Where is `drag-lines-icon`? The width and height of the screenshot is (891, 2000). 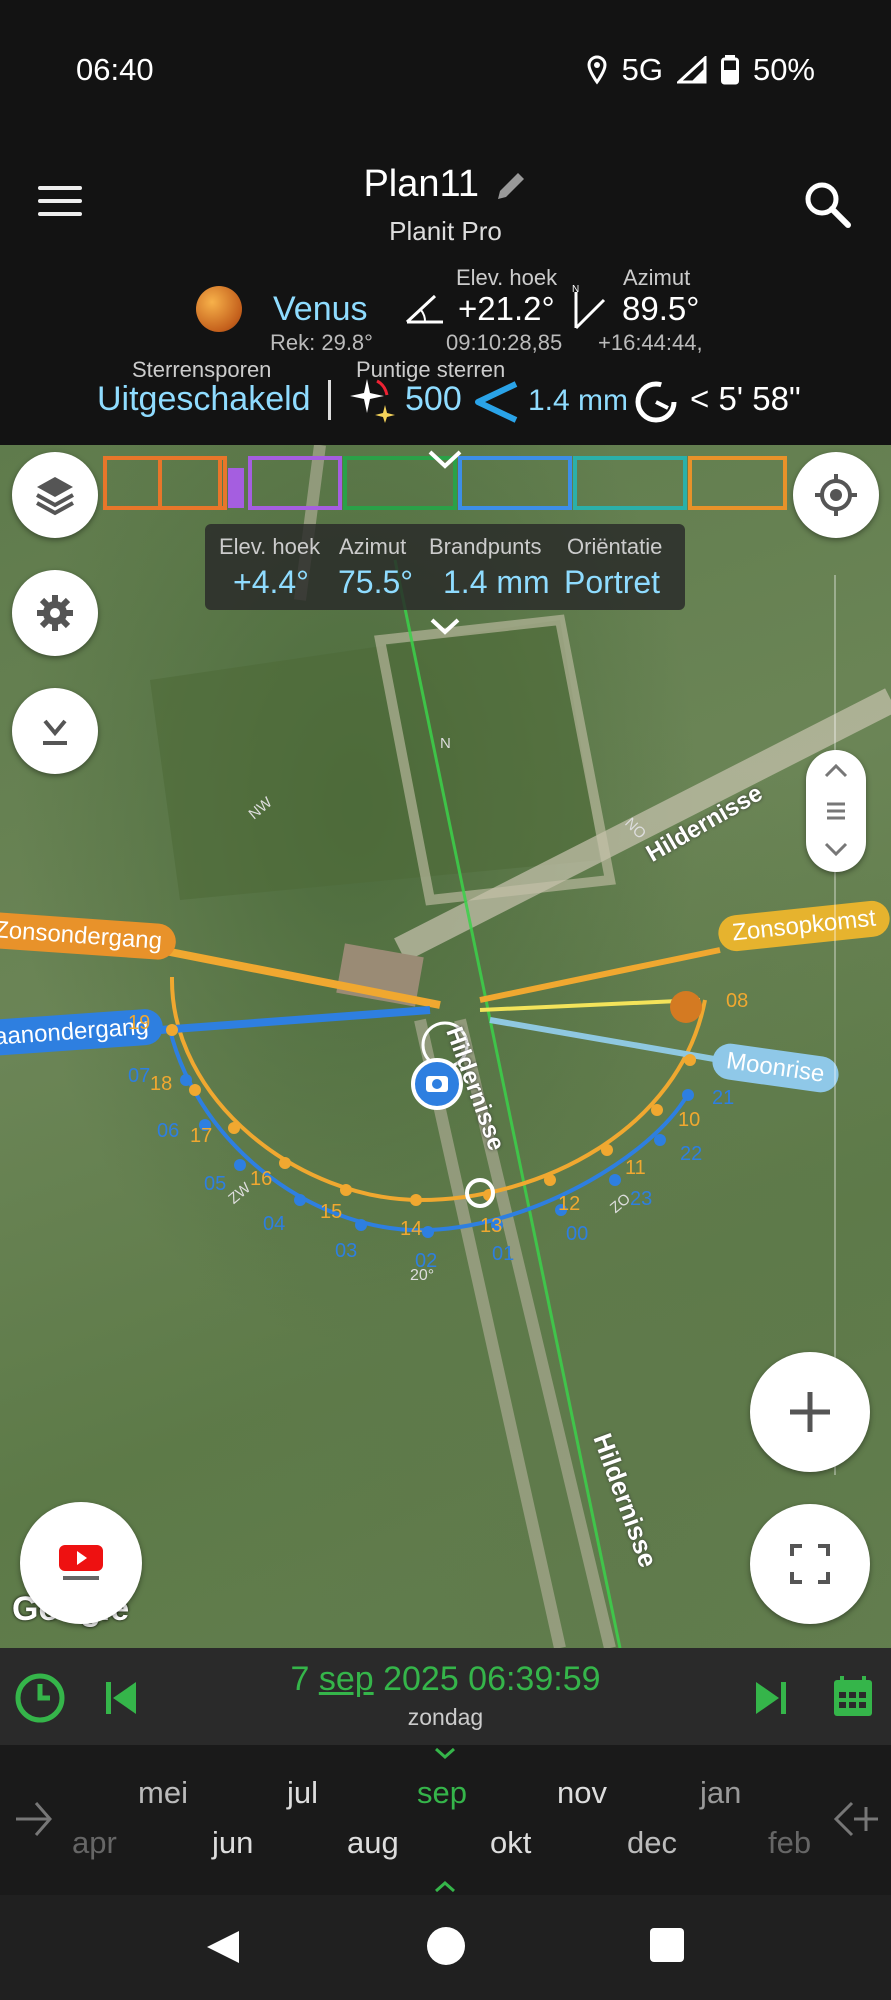 drag-lines-icon is located at coordinates (836, 811).